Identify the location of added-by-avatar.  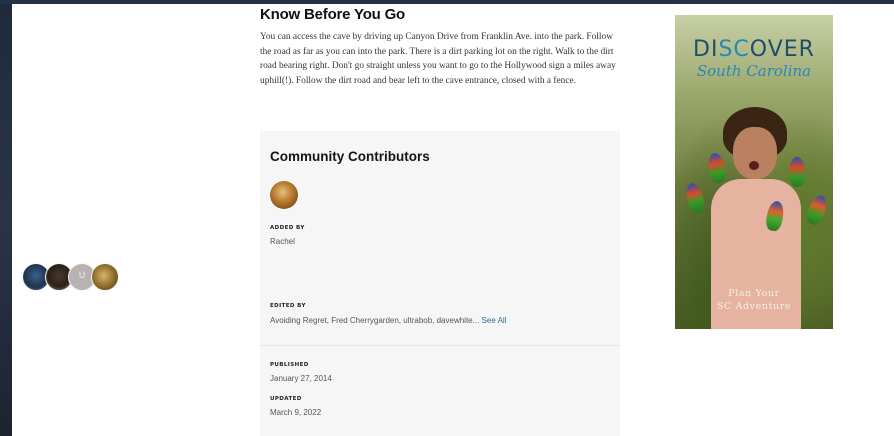
(284, 195).